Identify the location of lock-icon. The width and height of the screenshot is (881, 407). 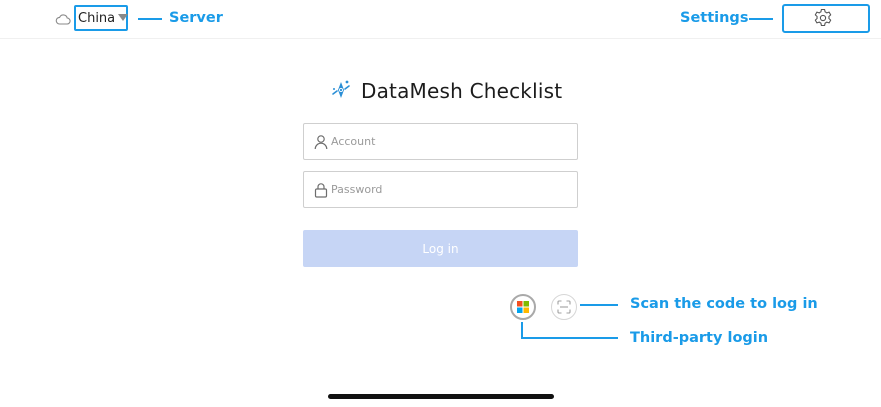
(321, 190).